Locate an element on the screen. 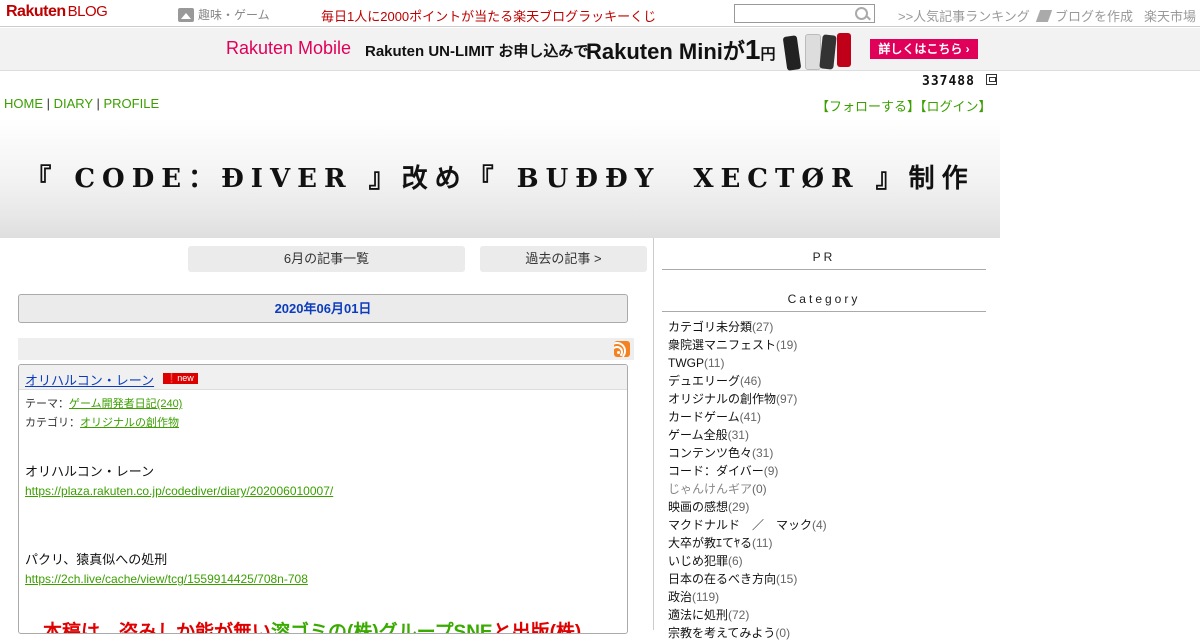  entry-paragraph: オリハルコン・レーン is located at coordinates (90, 471).